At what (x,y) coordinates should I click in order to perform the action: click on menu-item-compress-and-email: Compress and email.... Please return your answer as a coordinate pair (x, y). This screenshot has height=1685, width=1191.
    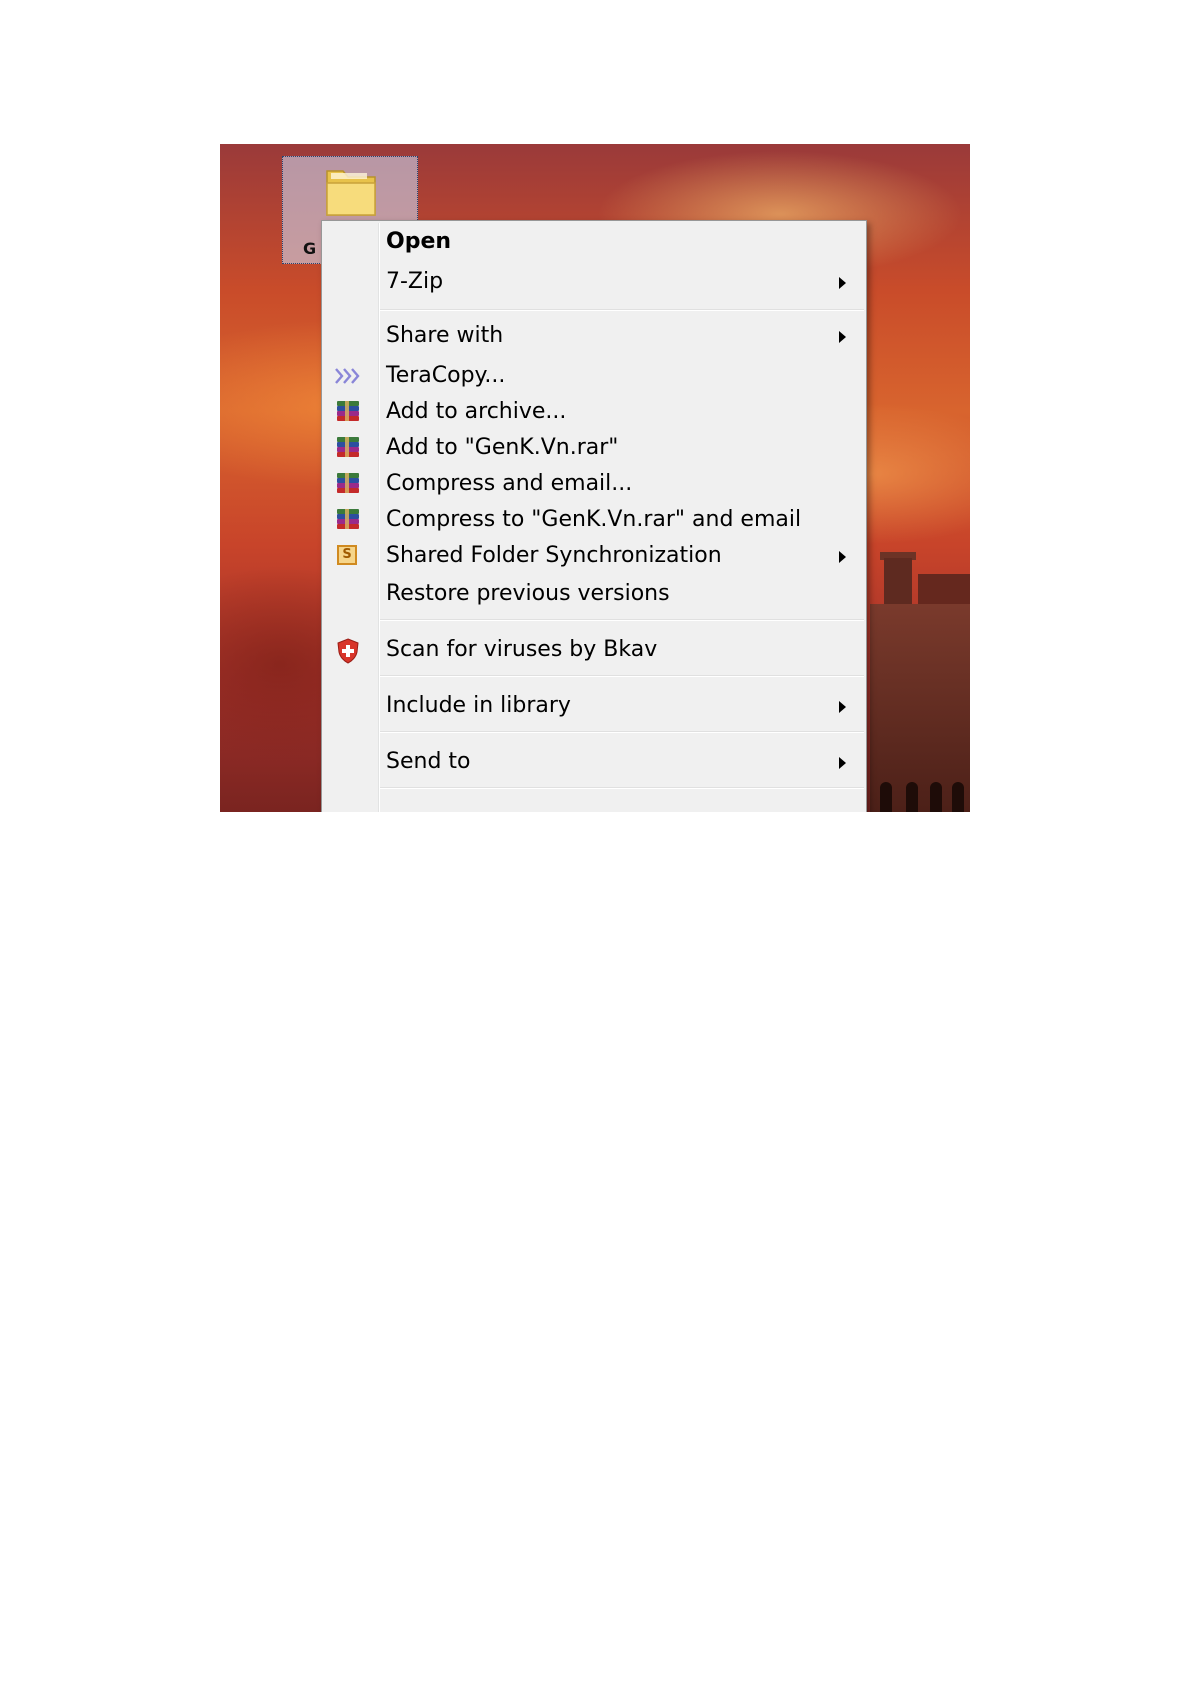
    Looking at the image, I should click on (594, 484).